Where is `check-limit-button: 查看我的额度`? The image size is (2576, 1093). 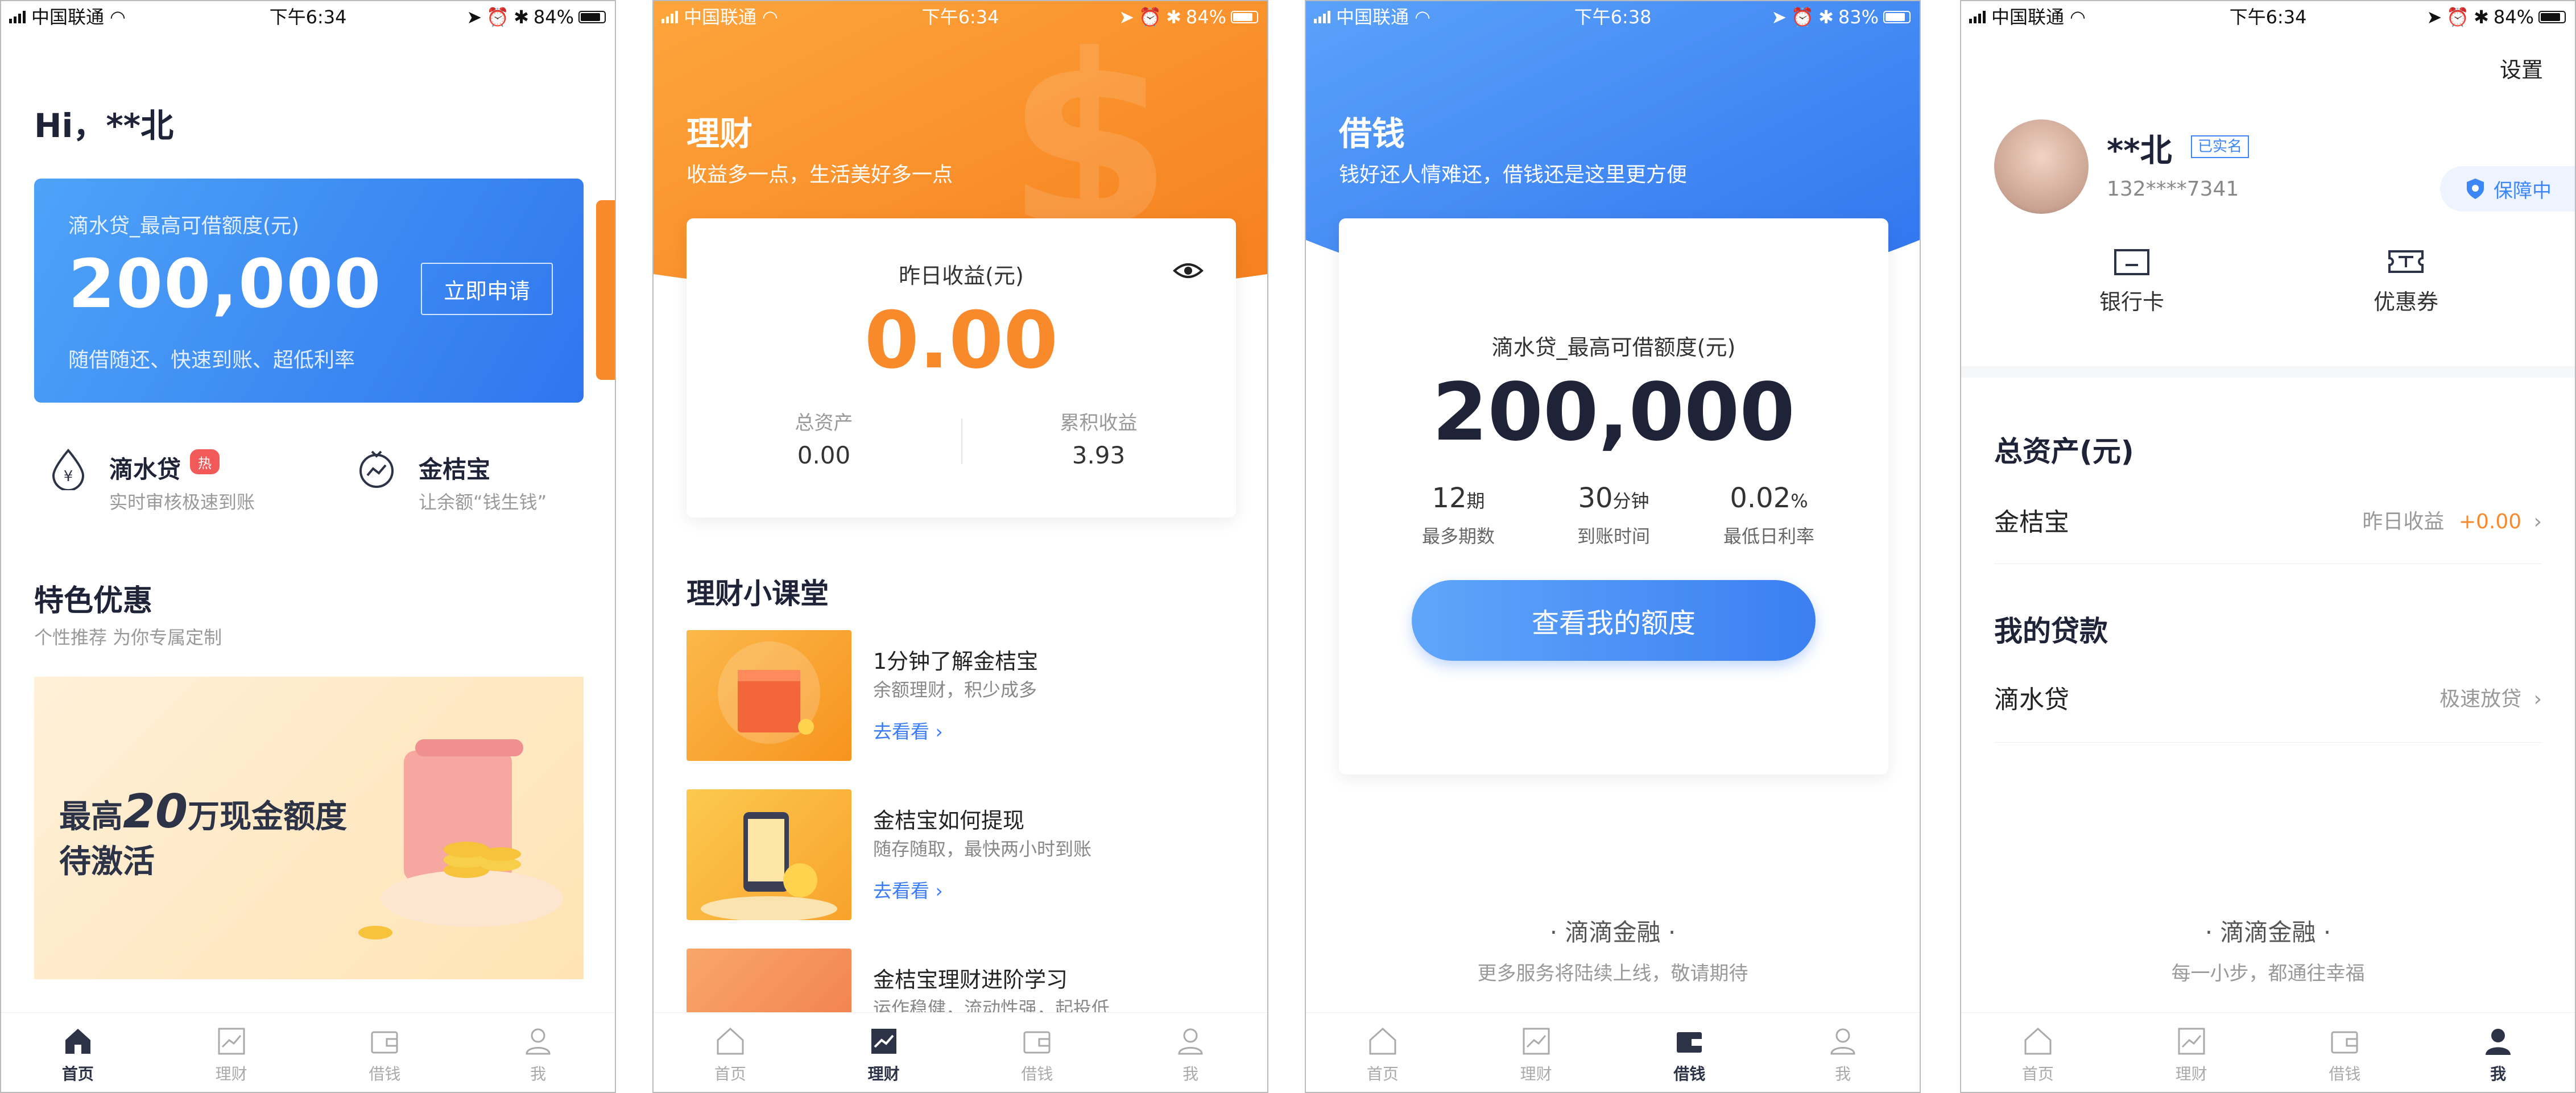
check-limit-button: 查看我的额度 is located at coordinates (1614, 620).